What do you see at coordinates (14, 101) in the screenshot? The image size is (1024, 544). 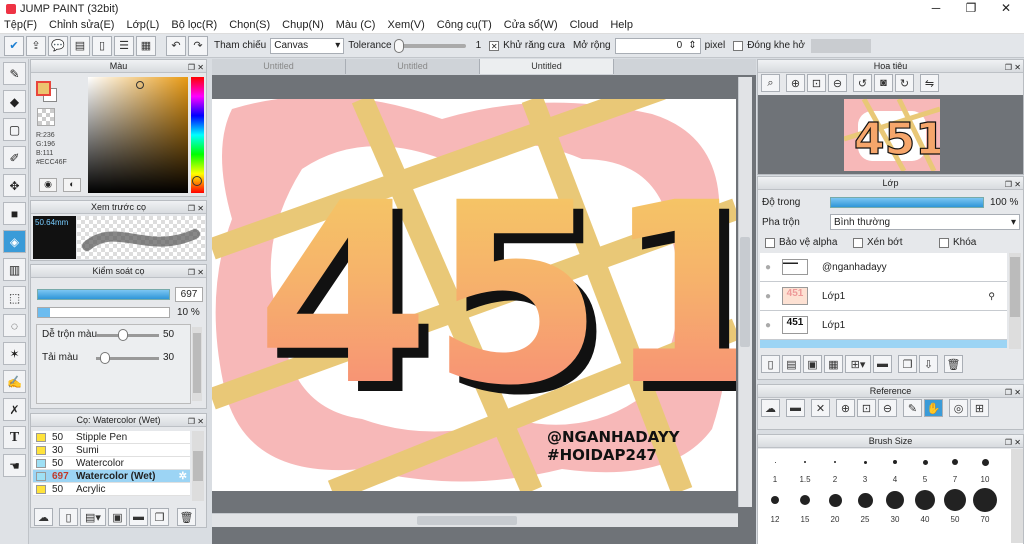 I see `eraser-tool-icon: ◆` at bounding box center [14, 101].